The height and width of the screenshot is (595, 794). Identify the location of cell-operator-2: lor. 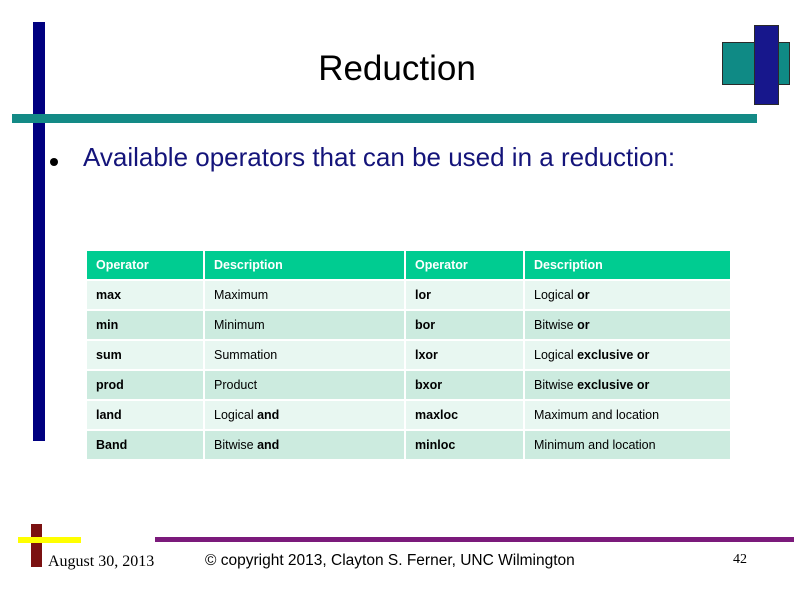
(464, 295).